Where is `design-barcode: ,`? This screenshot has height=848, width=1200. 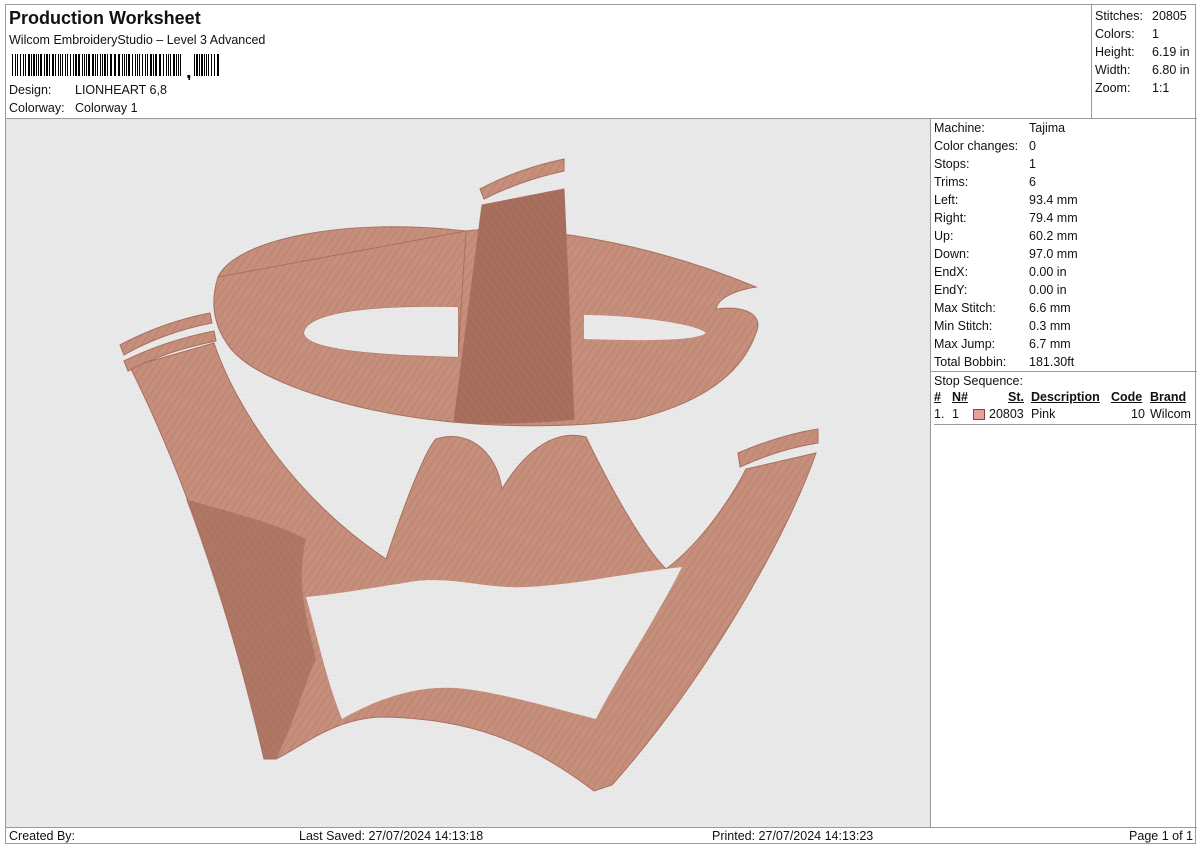 design-barcode: , is located at coordinates (115, 66).